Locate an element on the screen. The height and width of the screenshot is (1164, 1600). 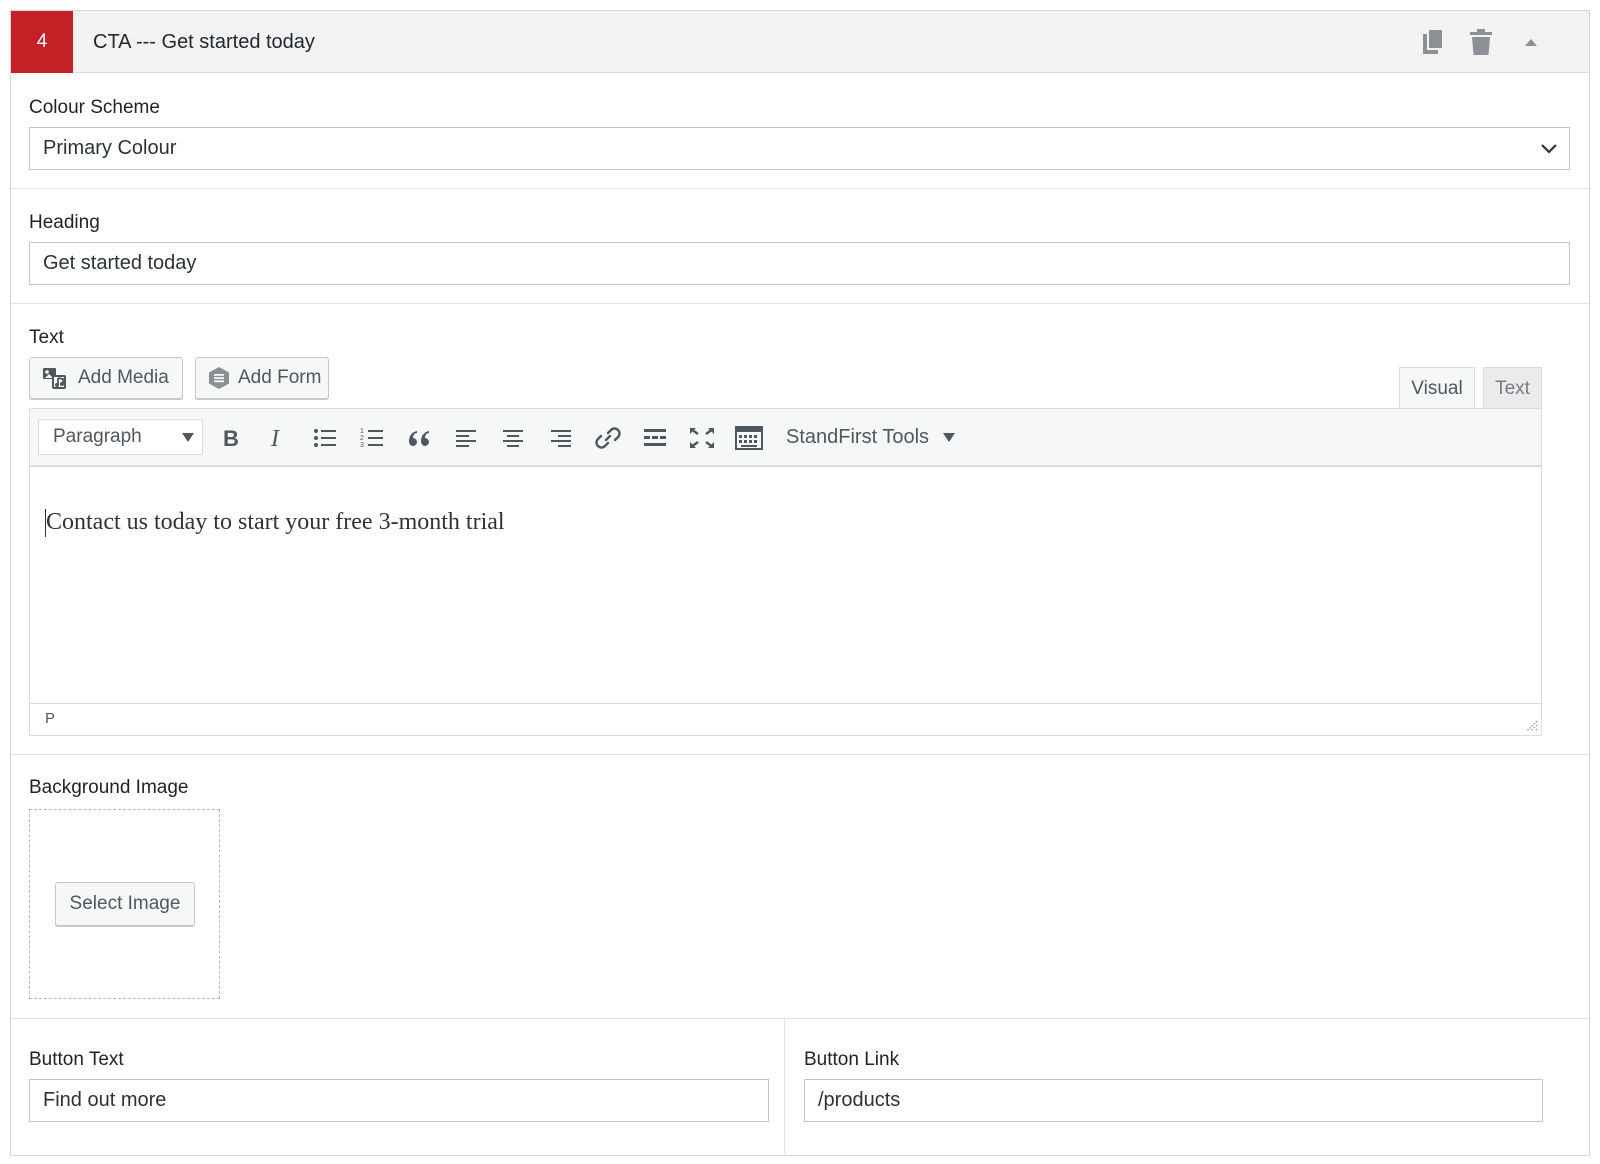
fullscreen-icon is located at coordinates (702, 438).